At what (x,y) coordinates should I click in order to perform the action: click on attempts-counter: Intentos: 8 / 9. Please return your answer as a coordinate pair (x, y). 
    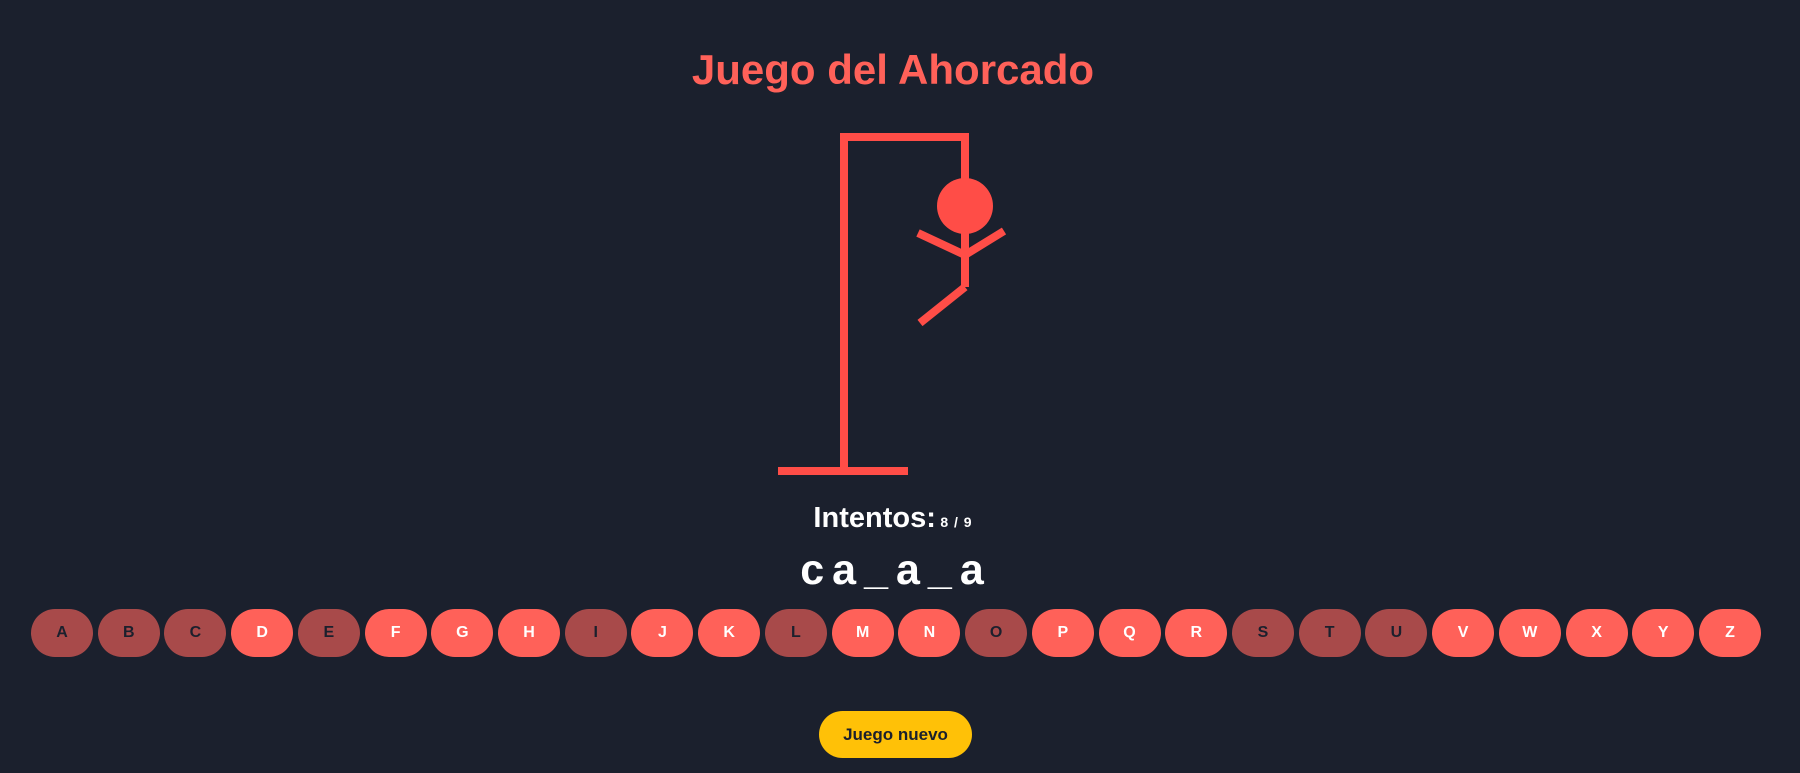
    Looking at the image, I should click on (893, 518).